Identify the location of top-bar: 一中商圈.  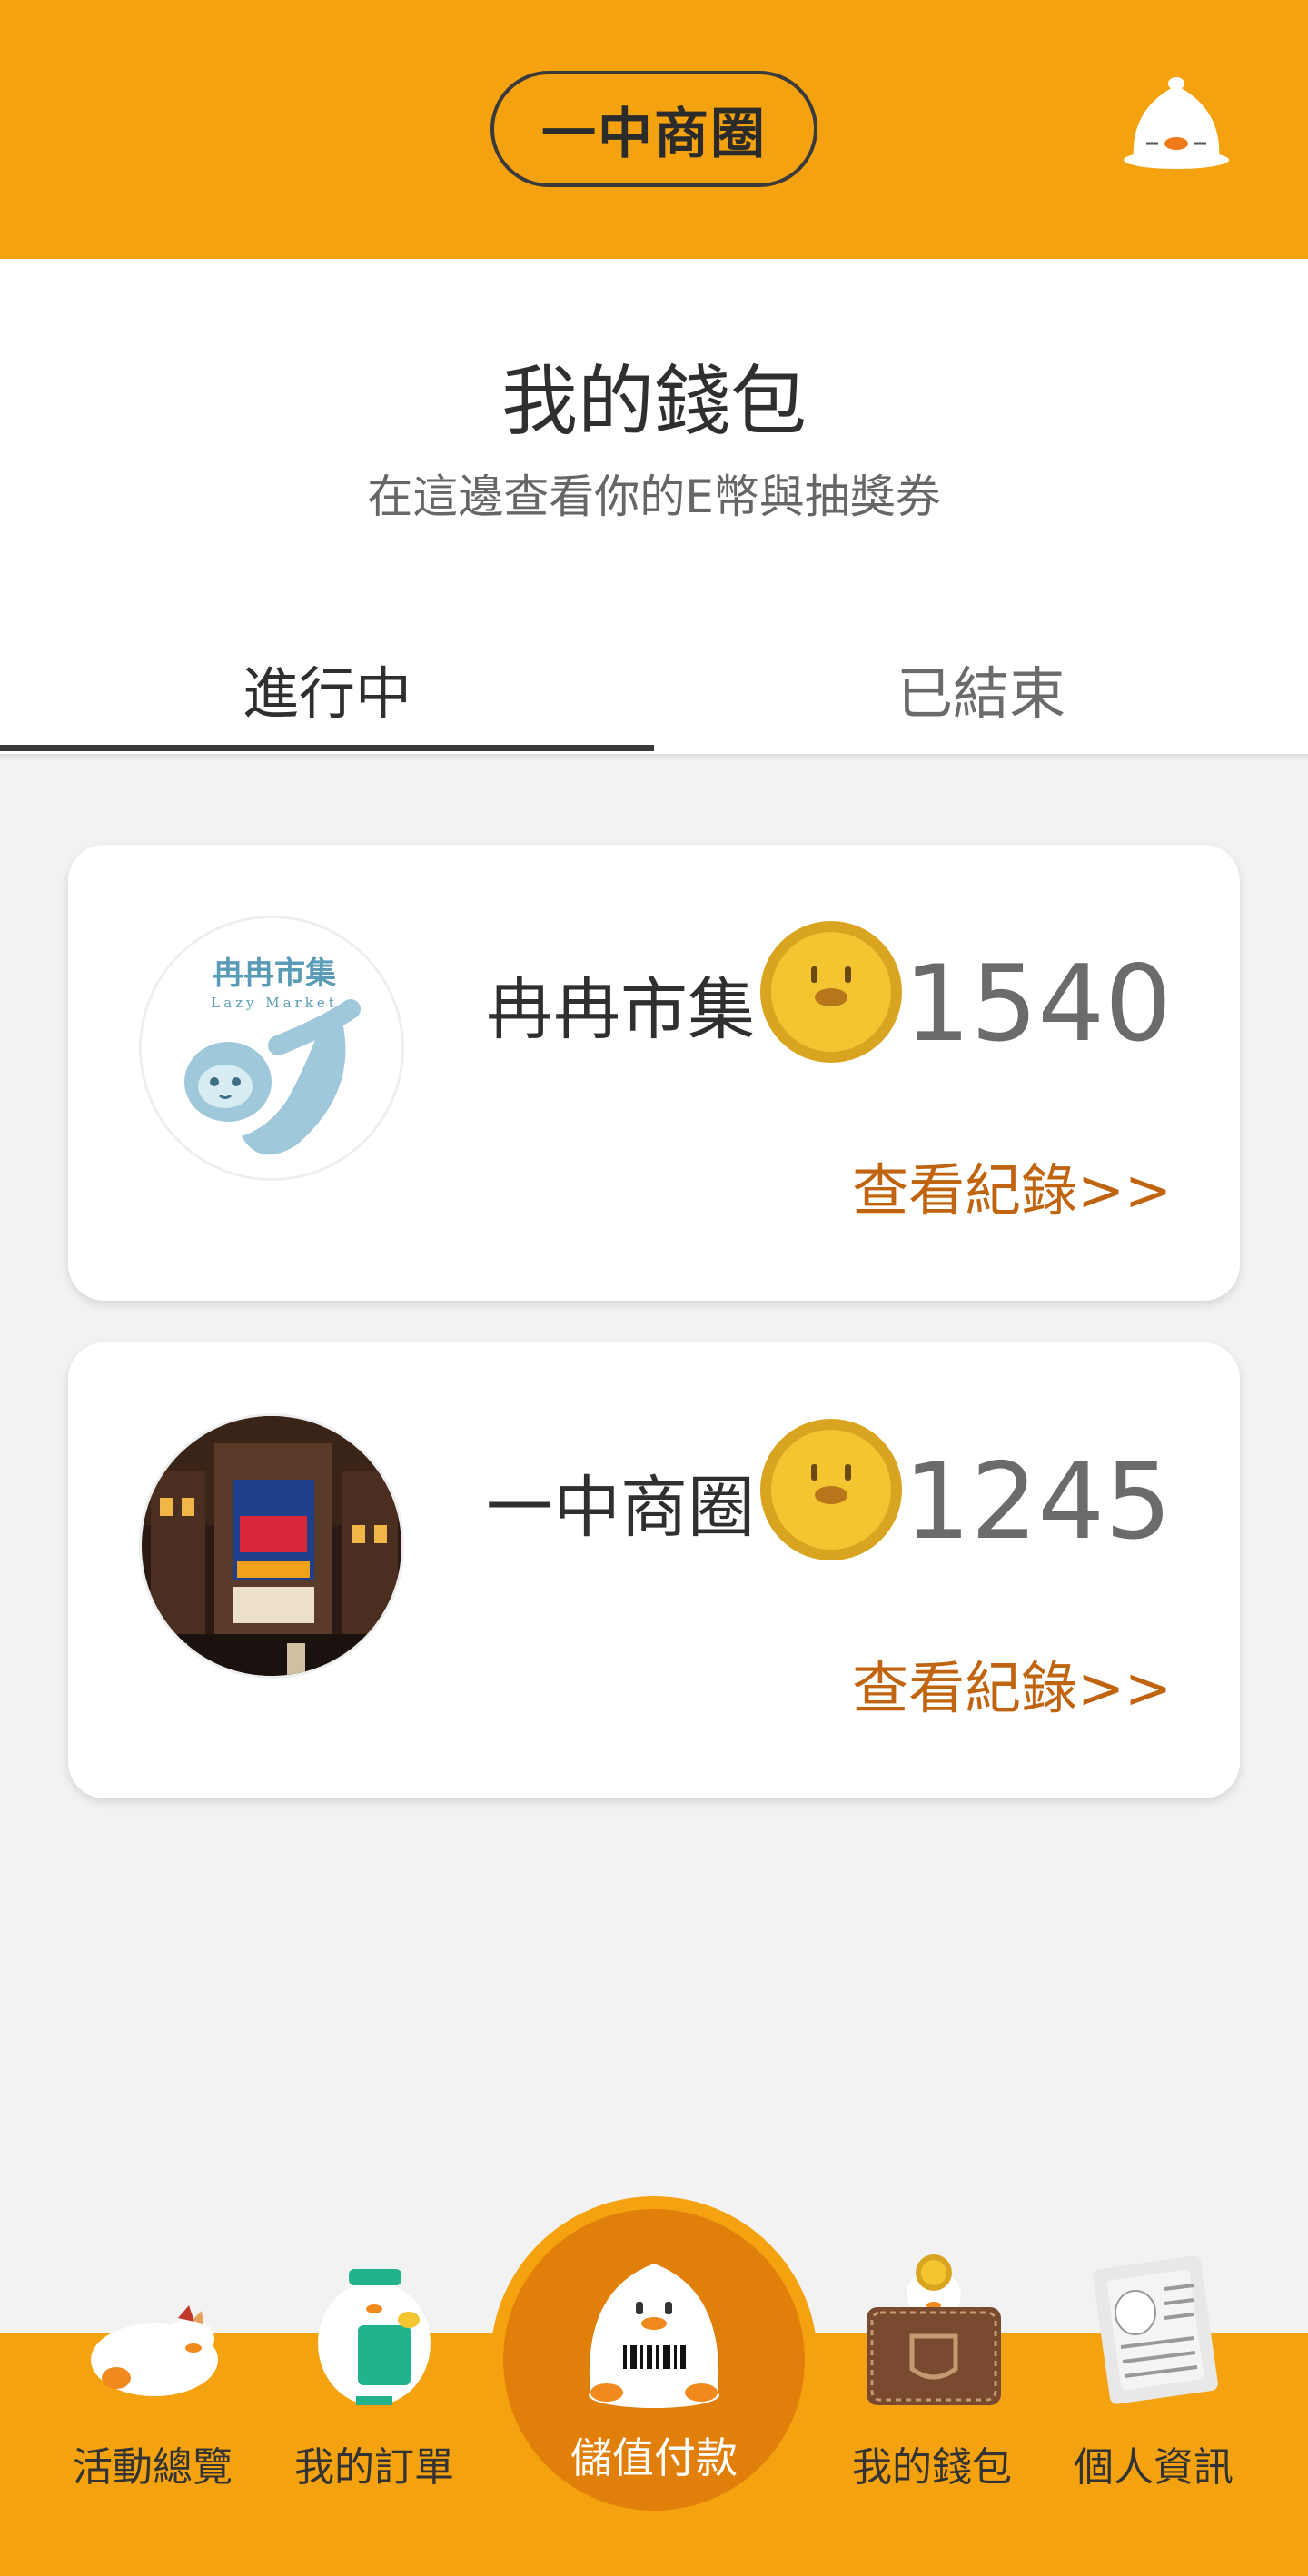
(654, 129).